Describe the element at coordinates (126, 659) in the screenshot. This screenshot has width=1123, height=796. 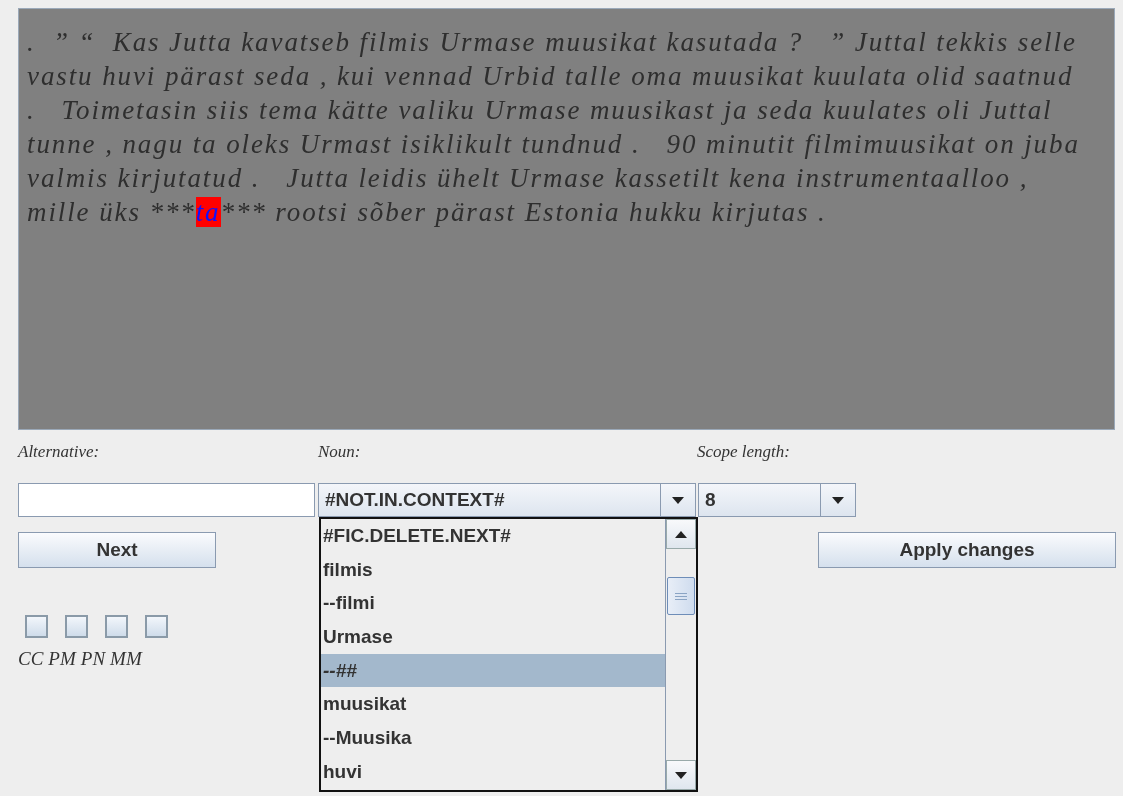
I see `checkbox-label: MM` at that location.